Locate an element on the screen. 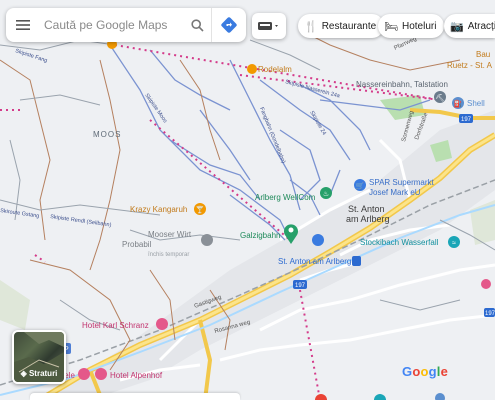 The height and width of the screenshot is (400, 495). layers-label: ◈ Straturi is located at coordinates (39, 373).